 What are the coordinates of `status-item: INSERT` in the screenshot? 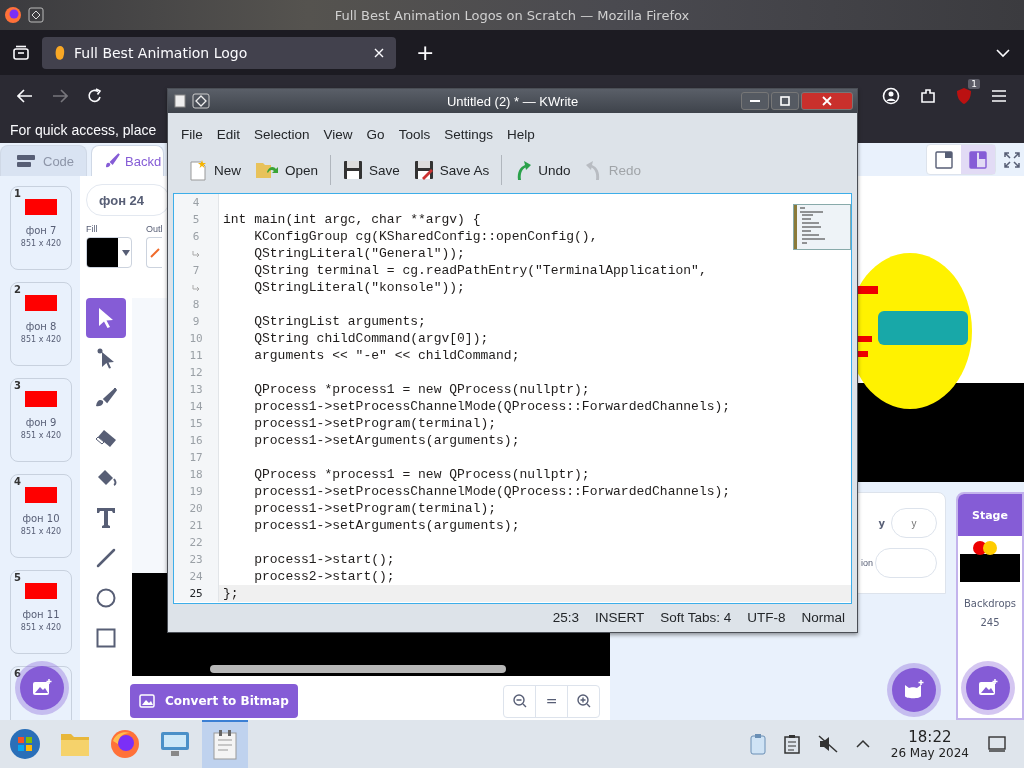 It's located at (619, 617).